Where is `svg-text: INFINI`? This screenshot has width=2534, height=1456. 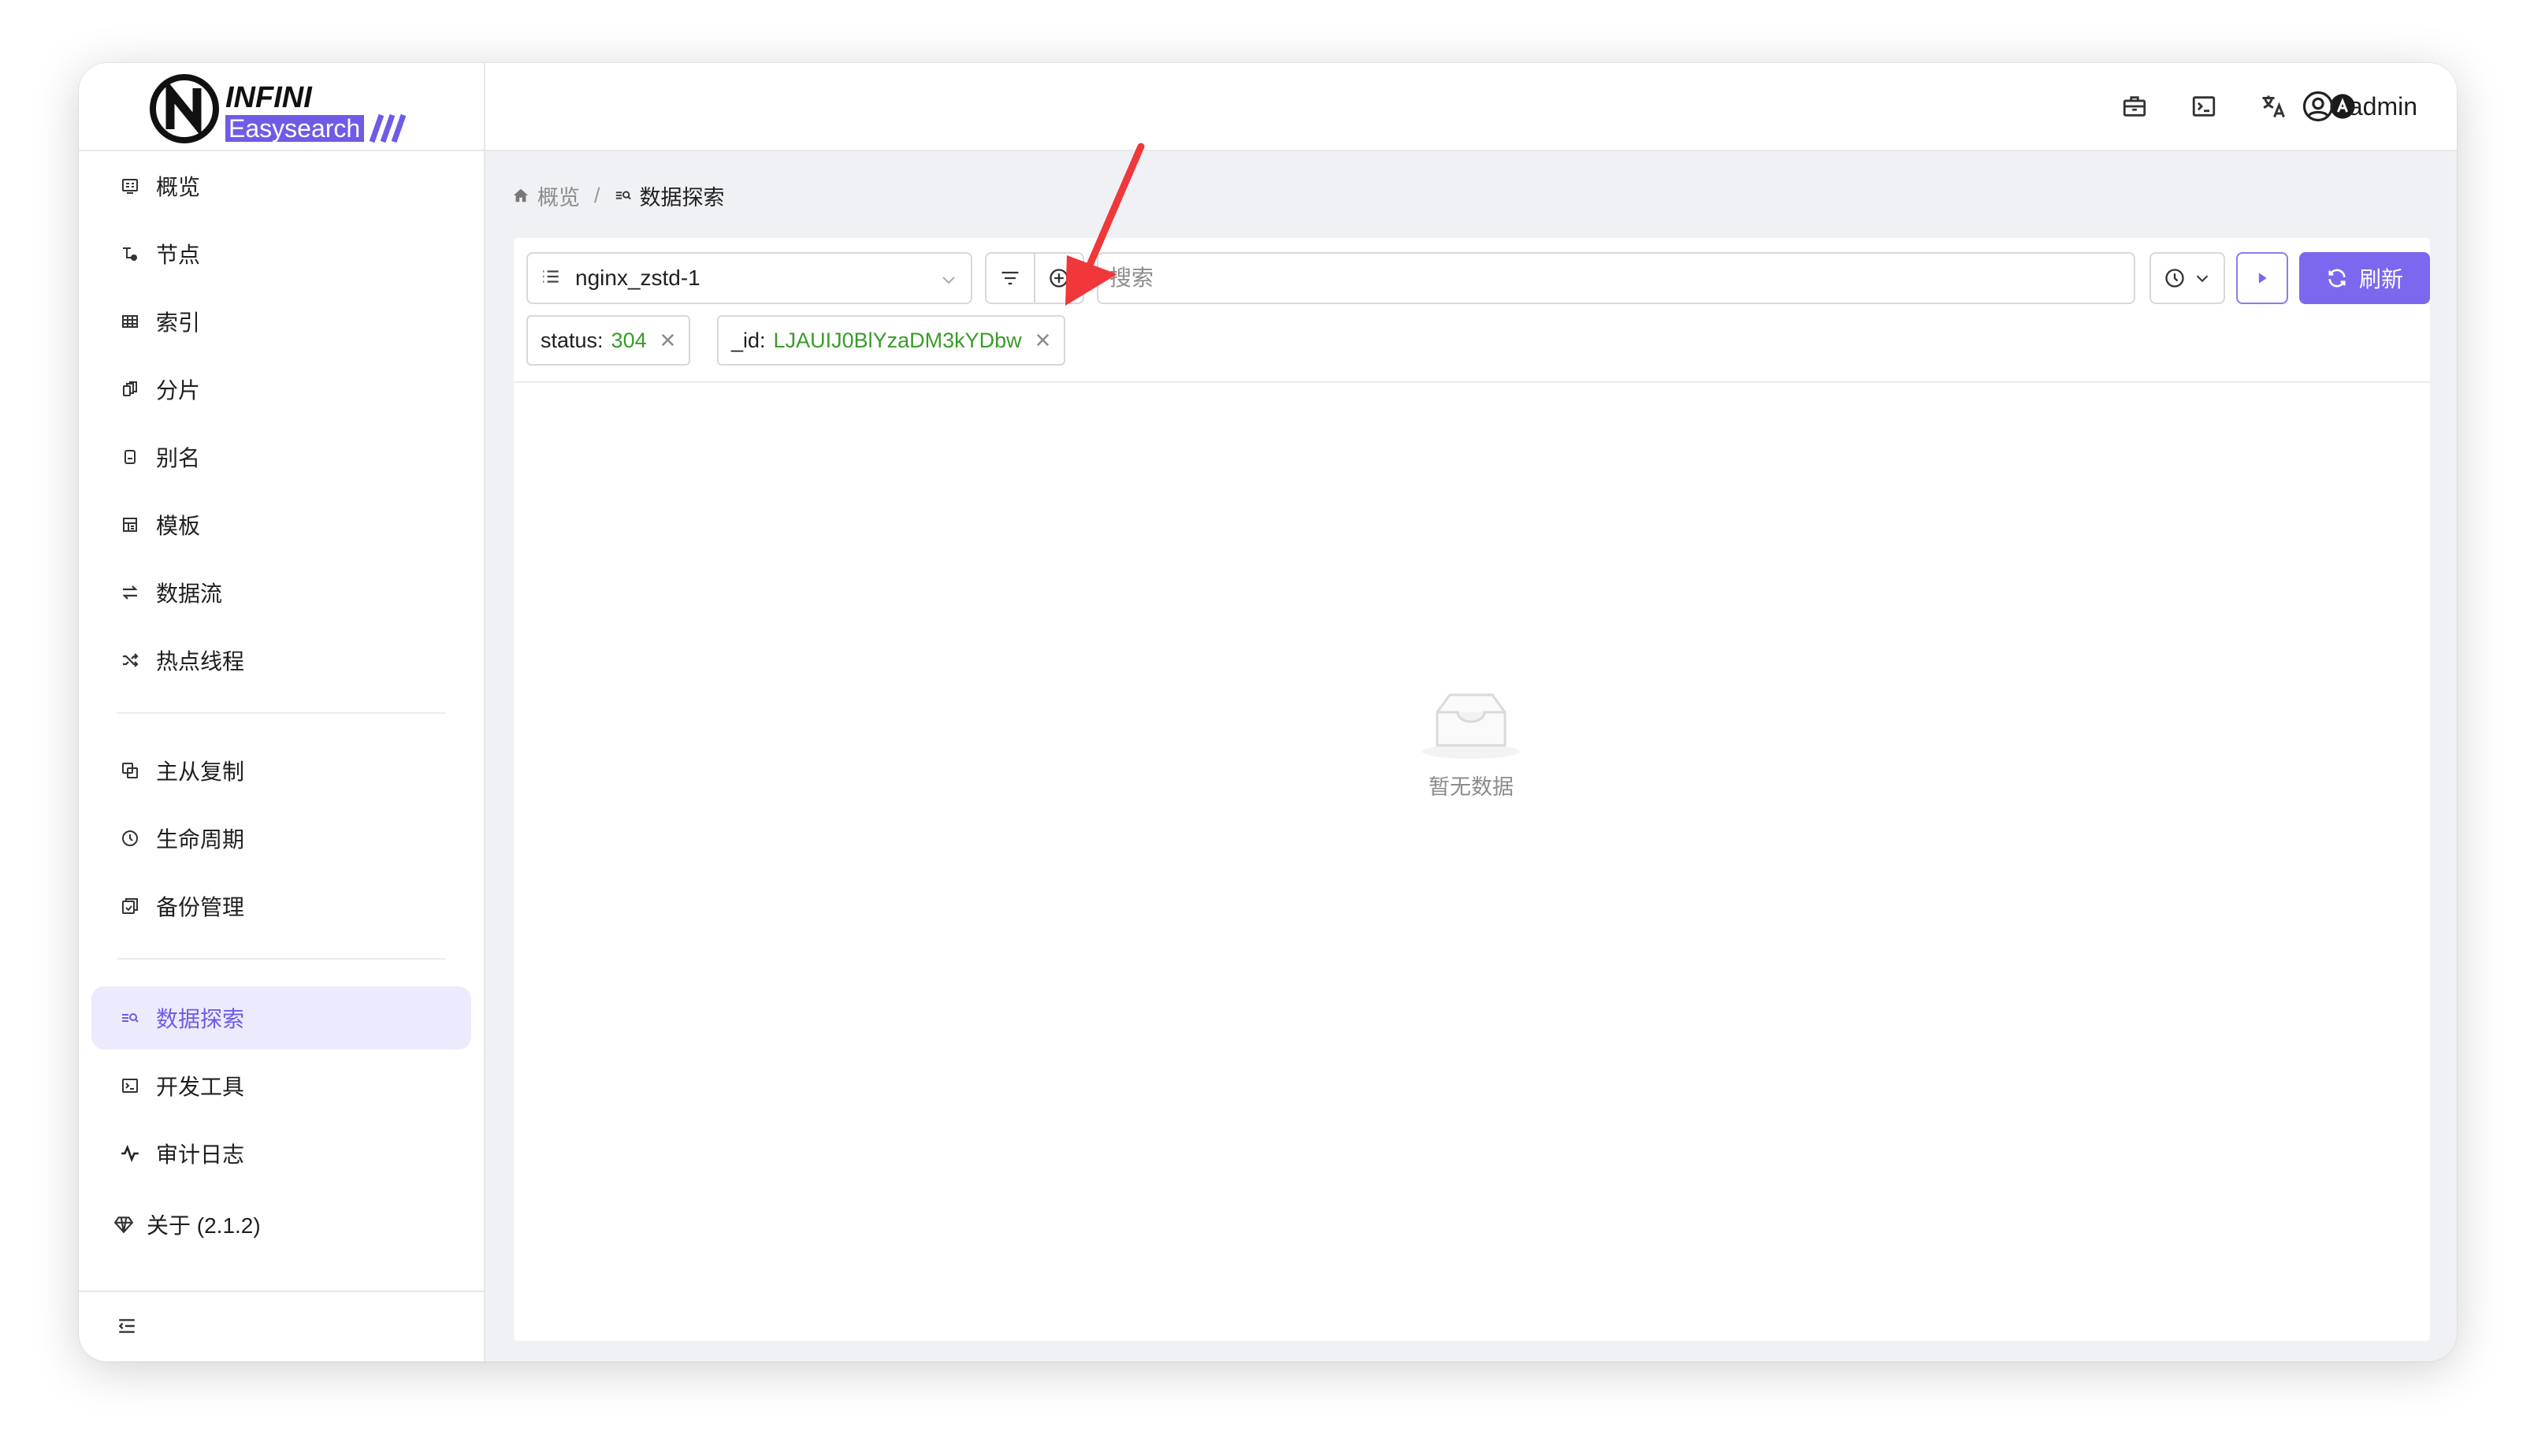
svg-text: INFINI is located at coordinates (269, 97).